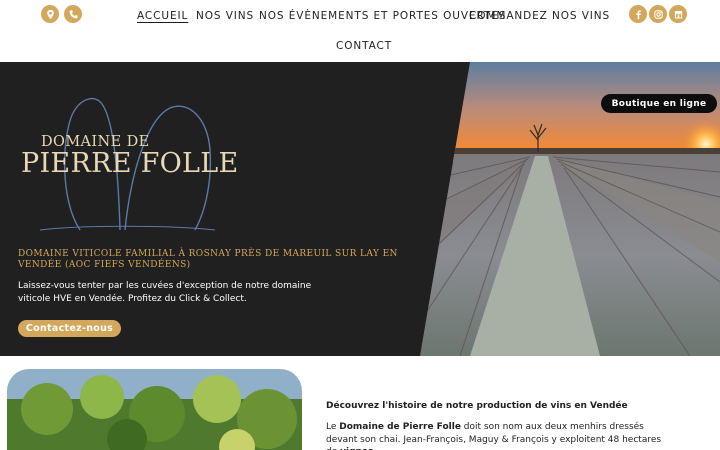 The width and height of the screenshot is (720, 450). What do you see at coordinates (73, 14) in the screenshot?
I see `phone-icon` at bounding box center [73, 14].